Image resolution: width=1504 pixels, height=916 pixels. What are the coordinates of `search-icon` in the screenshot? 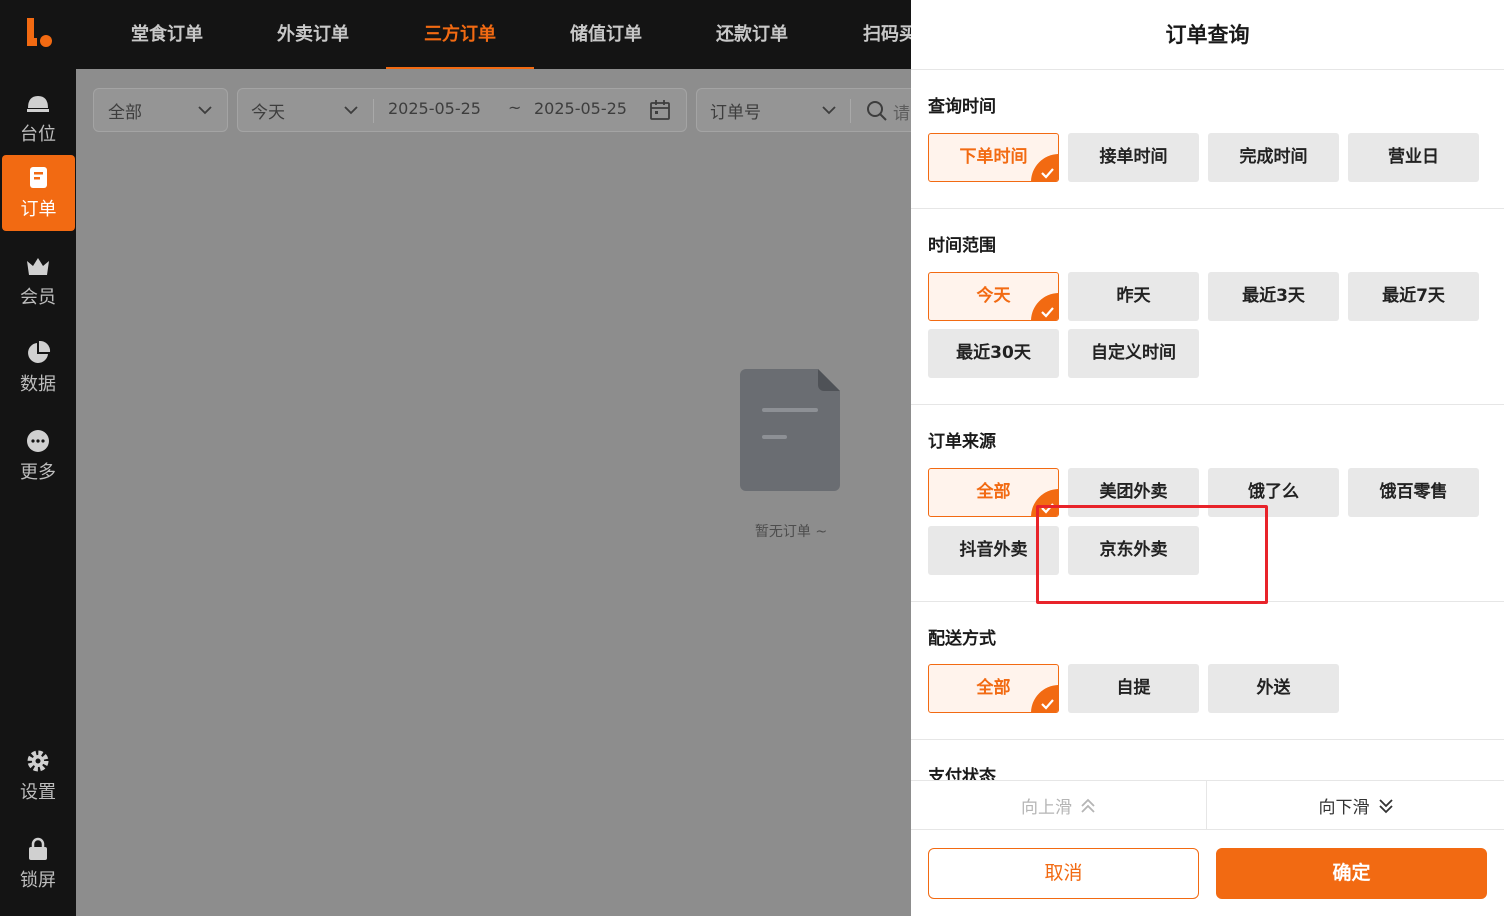 It's located at (877, 111).